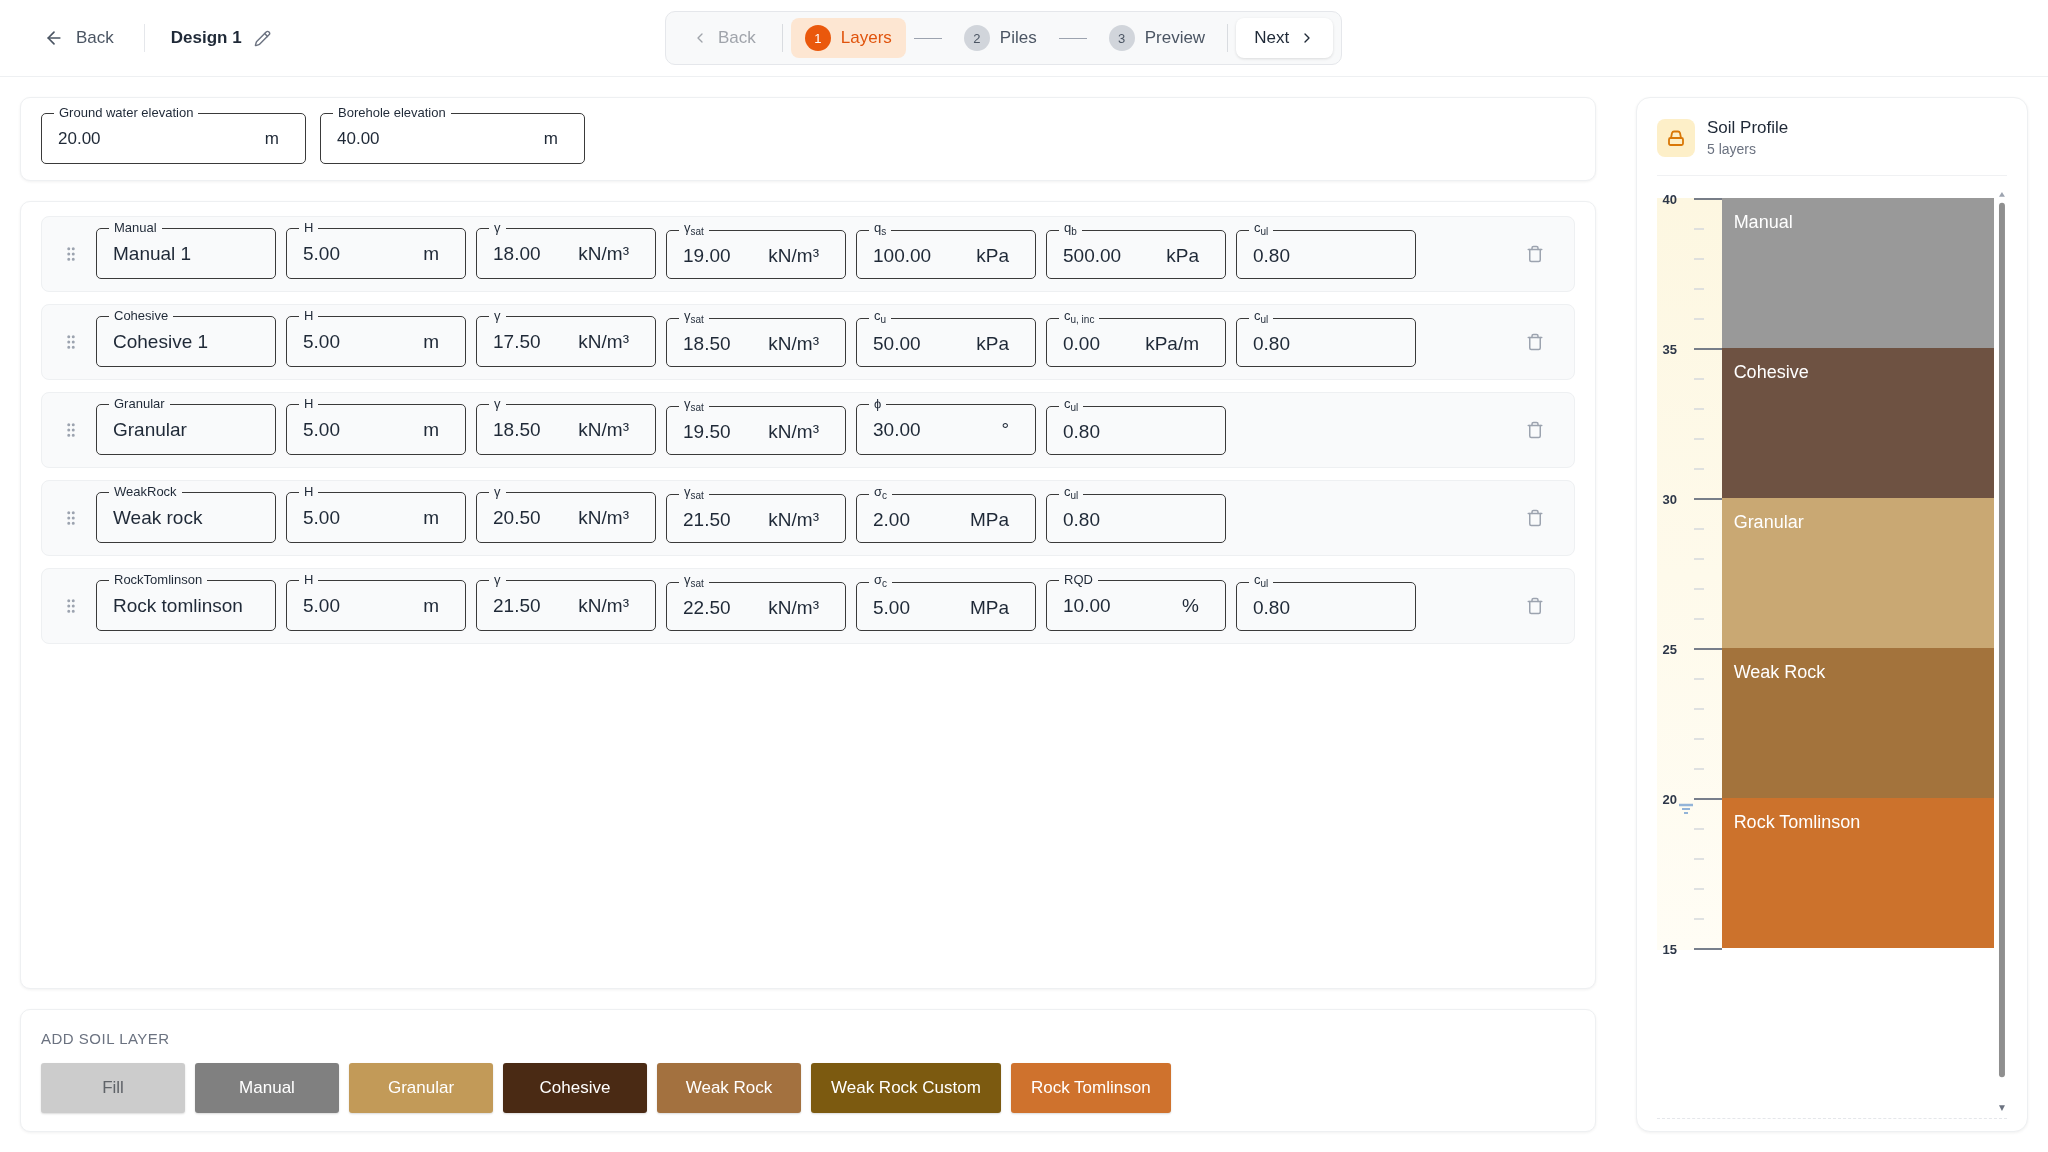 This screenshot has height=1152, width=2048. I want to click on input-field: WeakRock Weak rock, so click(186, 514).